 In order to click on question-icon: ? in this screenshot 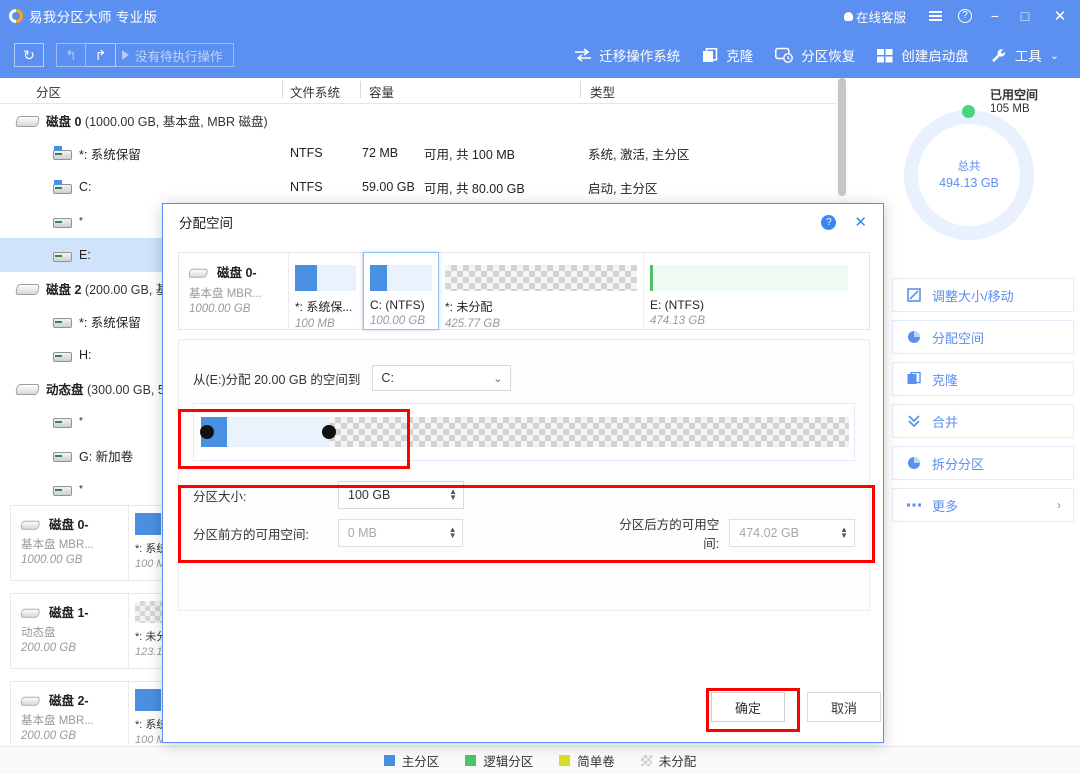, I will do `click(965, 16)`.